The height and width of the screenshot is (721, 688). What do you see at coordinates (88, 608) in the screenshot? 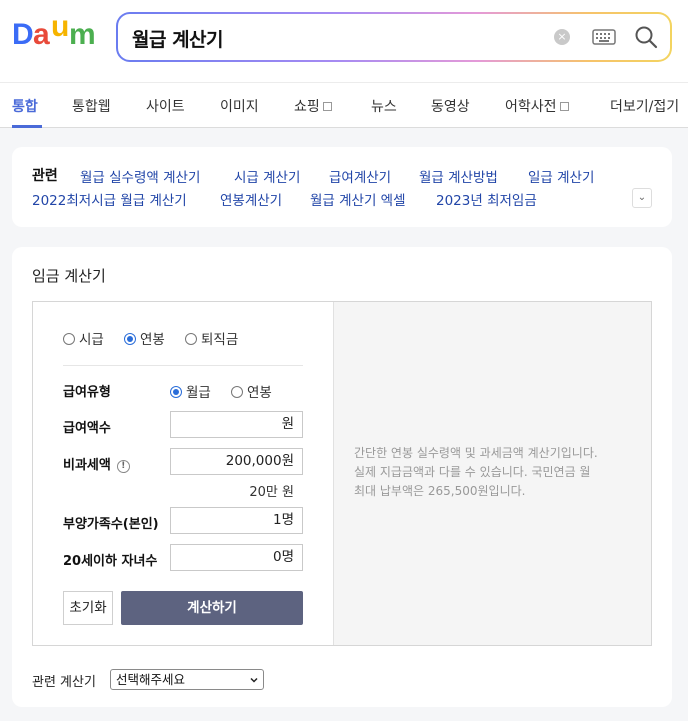
I see `reset-button: 초기화` at bounding box center [88, 608].